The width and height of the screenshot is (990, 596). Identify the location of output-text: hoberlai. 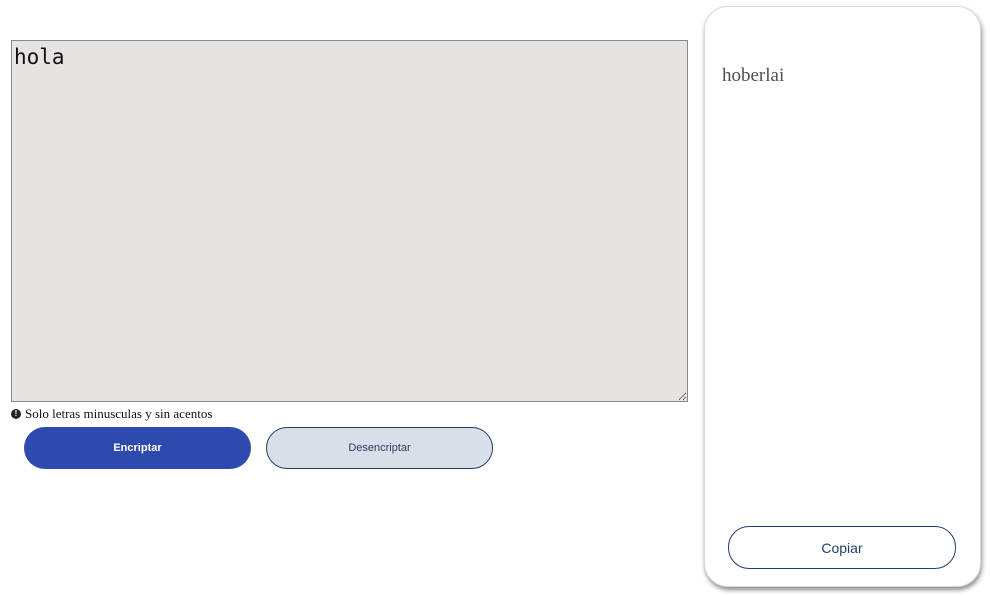
(753, 75).